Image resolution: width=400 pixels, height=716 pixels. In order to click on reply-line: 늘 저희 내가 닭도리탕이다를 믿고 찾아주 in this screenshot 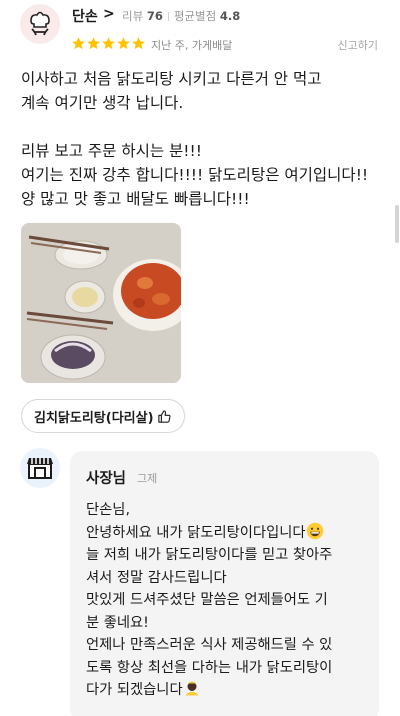, I will do `click(209, 555)`.